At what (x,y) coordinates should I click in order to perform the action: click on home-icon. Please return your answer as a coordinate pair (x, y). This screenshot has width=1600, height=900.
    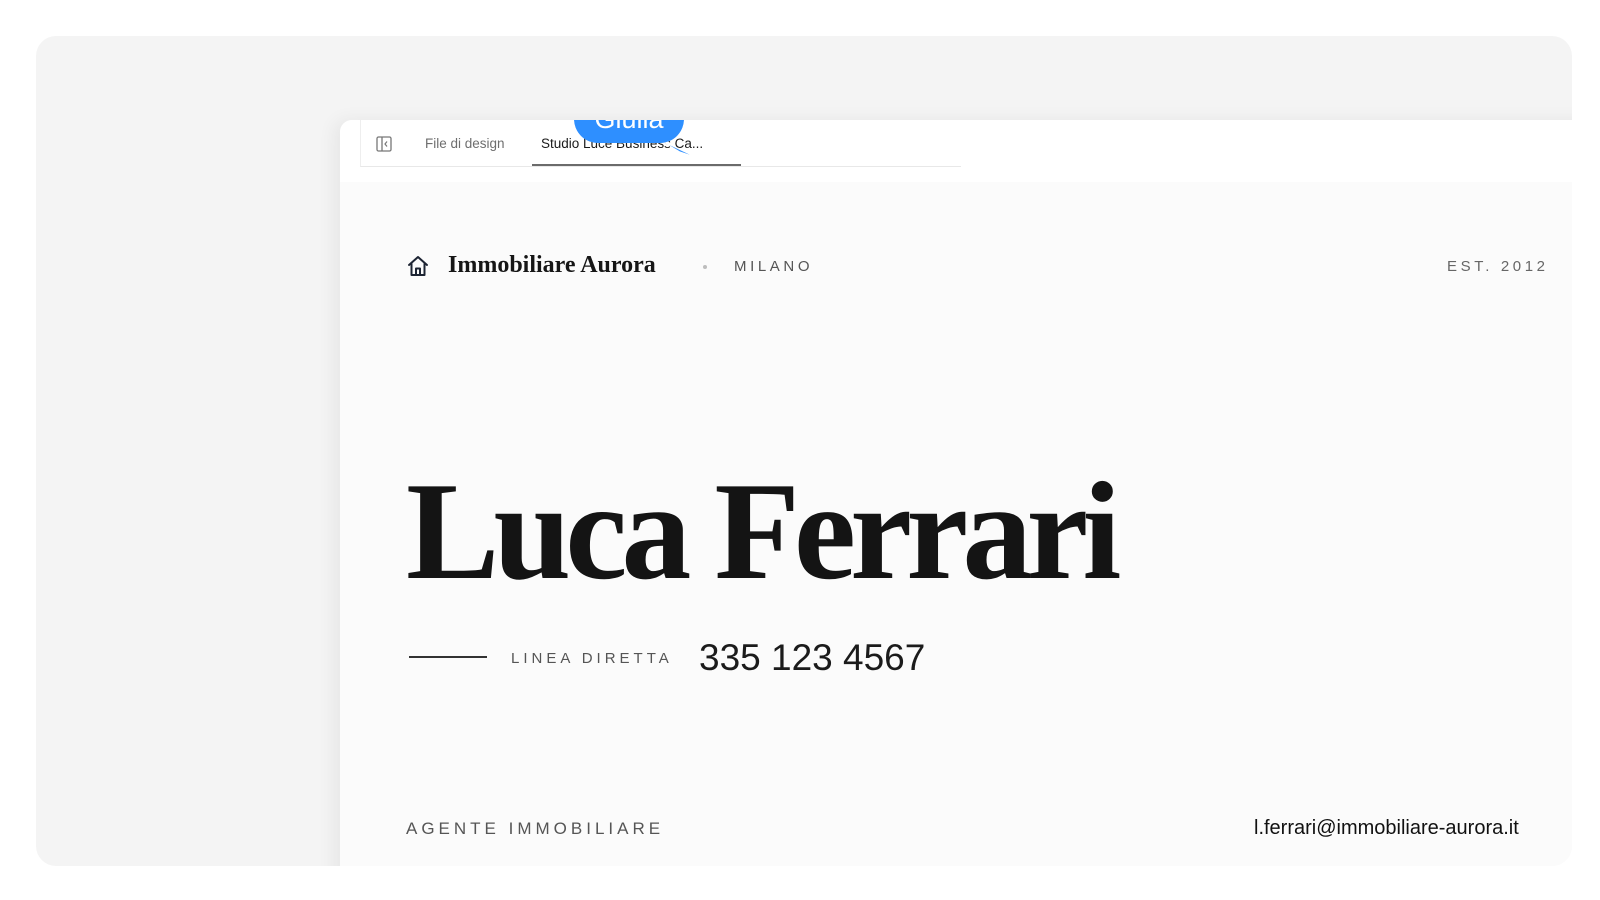
    Looking at the image, I should click on (418, 266).